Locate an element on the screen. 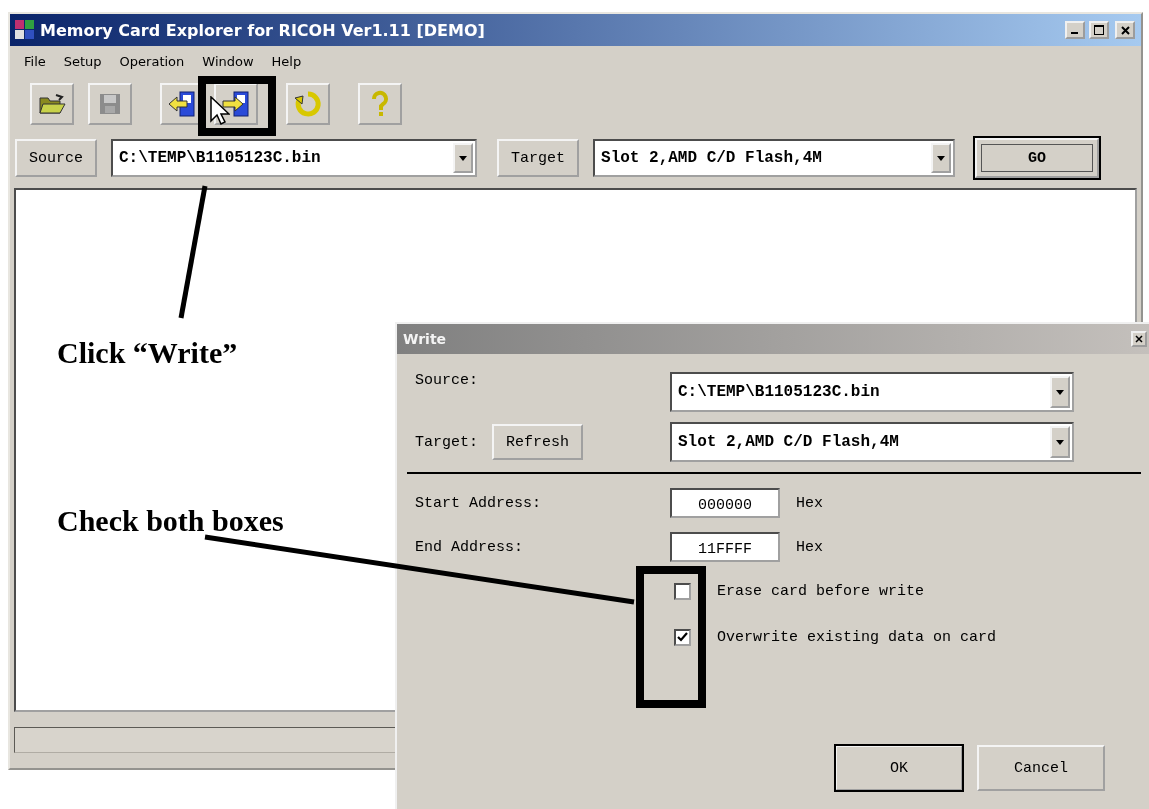 The height and width of the screenshot is (809, 1149). arrow-left-card-icon is located at coordinates (182, 104).